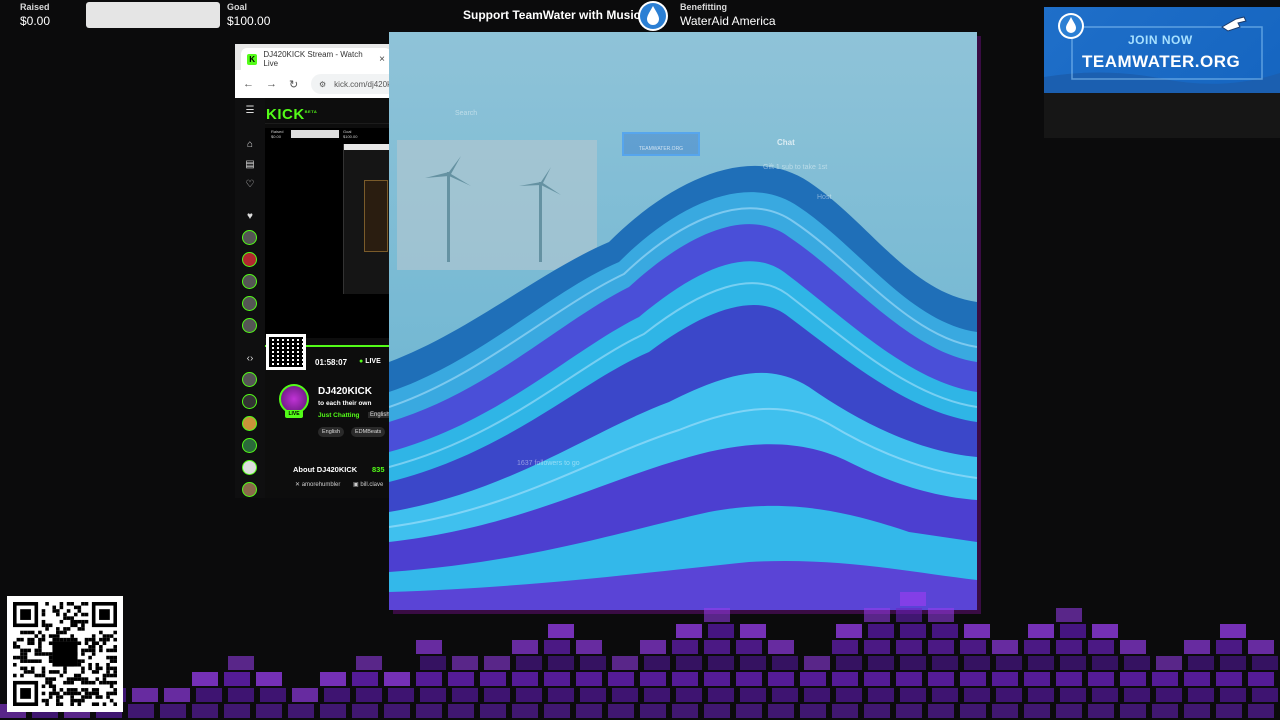  What do you see at coordinates (322, 84) in the screenshot?
I see `site-settings-icon: ⚙` at bounding box center [322, 84].